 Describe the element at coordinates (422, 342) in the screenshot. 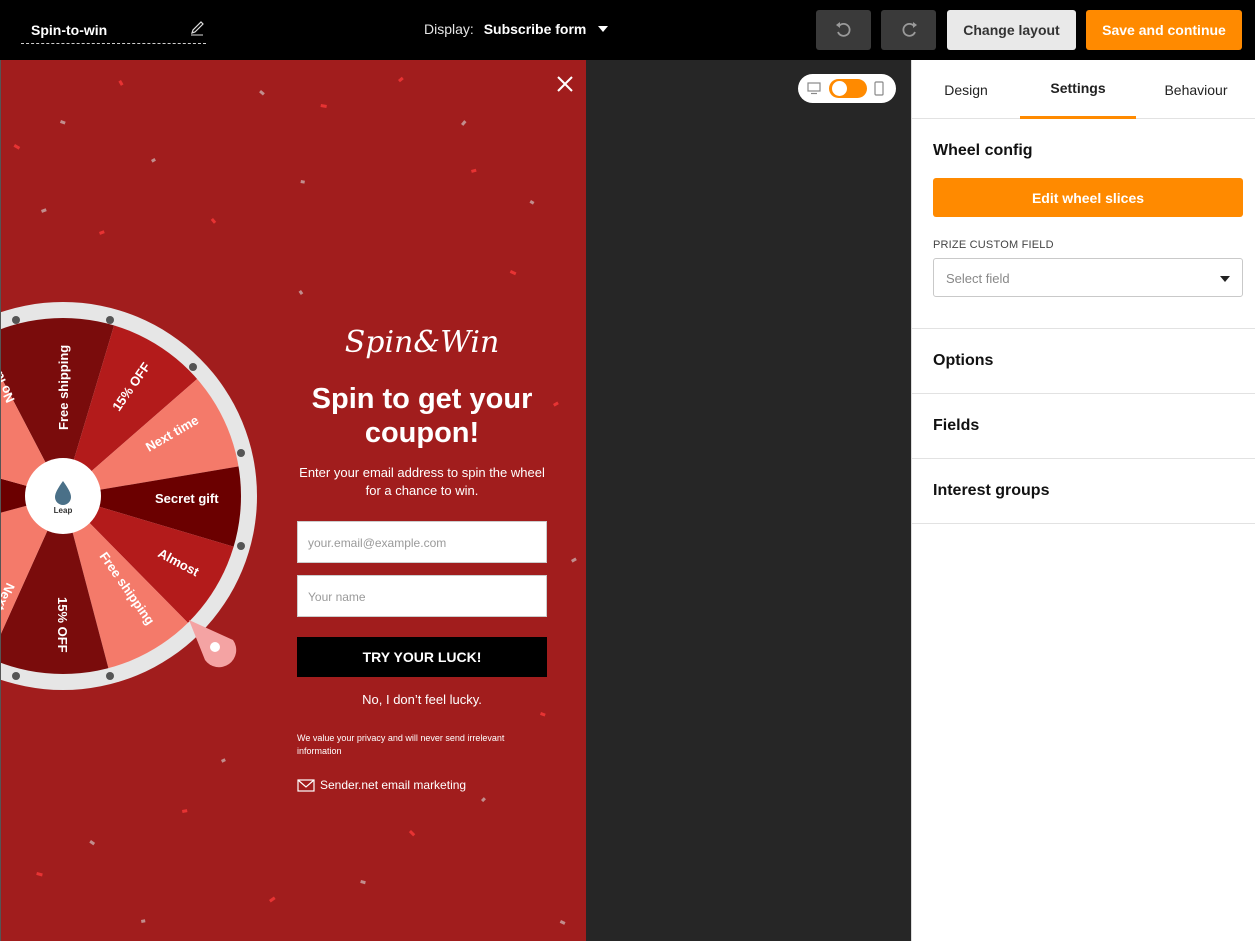

I see `brand-logo: Spin&Win` at that location.